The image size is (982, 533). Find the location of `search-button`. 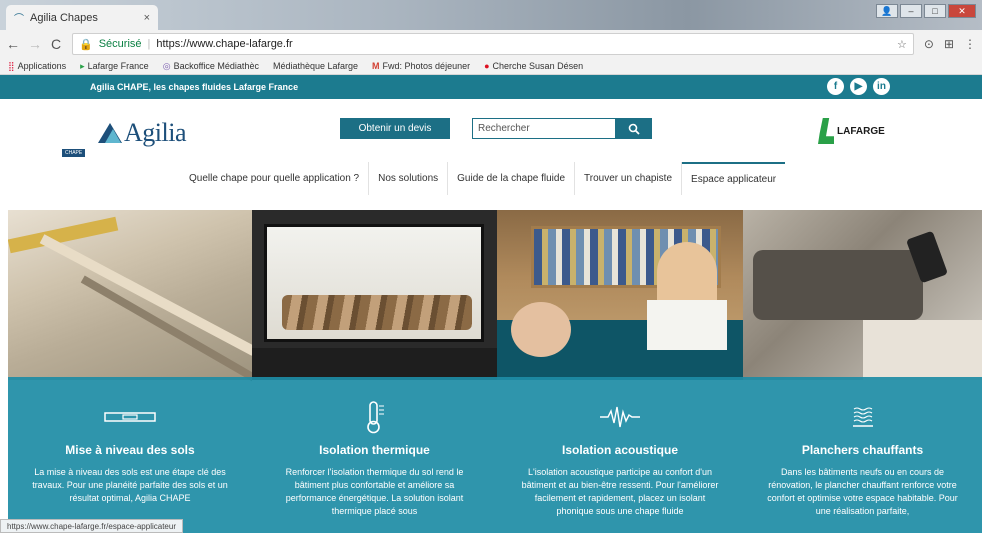

search-button is located at coordinates (634, 128).